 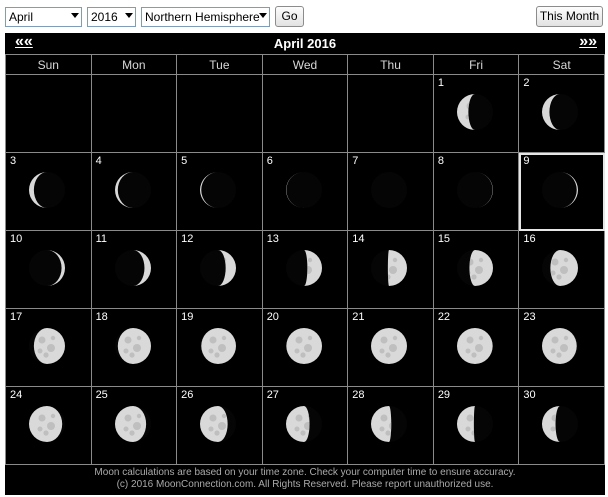 What do you see at coordinates (269, 161) in the screenshot?
I see `day-number: 6` at bounding box center [269, 161].